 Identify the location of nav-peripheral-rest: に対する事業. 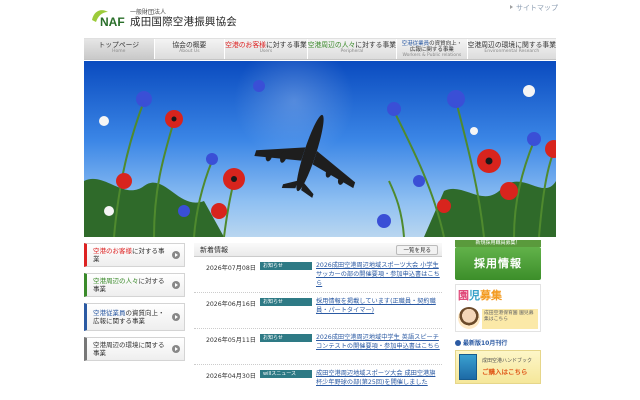
(376, 45).